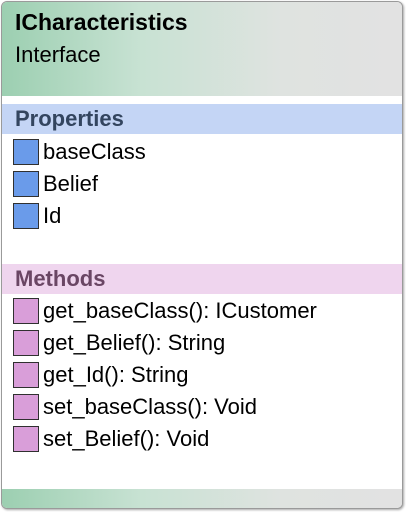 The height and width of the screenshot is (512, 406). I want to click on method-label: get_baseClass(): ICustomer, so click(180, 310).